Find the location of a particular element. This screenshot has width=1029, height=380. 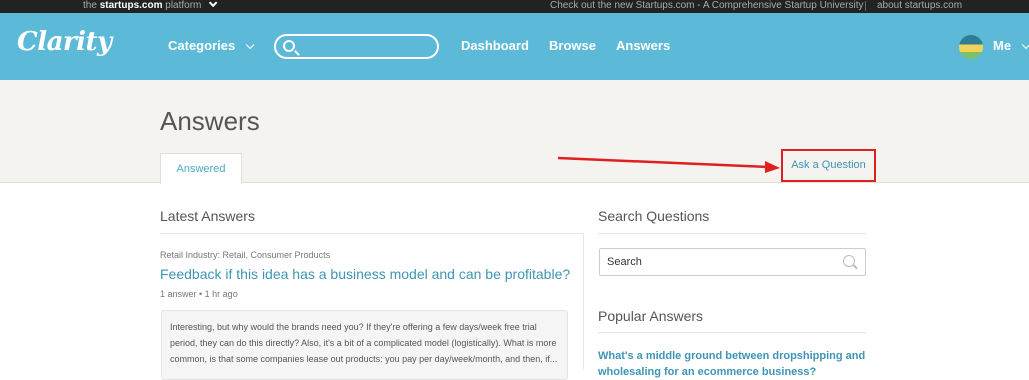

nav-dashboard: Dashboard is located at coordinates (495, 45).